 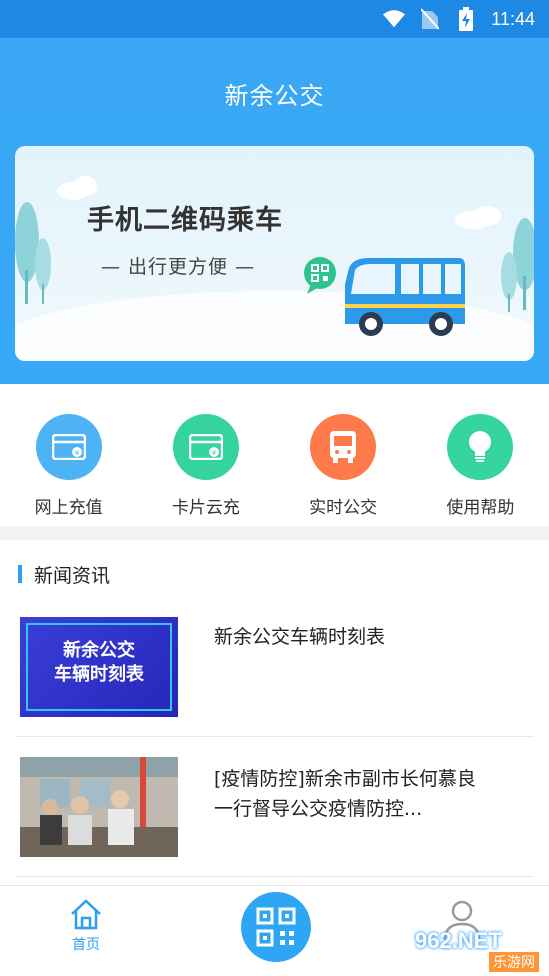 I want to click on bus-icon, so click(x=343, y=447).